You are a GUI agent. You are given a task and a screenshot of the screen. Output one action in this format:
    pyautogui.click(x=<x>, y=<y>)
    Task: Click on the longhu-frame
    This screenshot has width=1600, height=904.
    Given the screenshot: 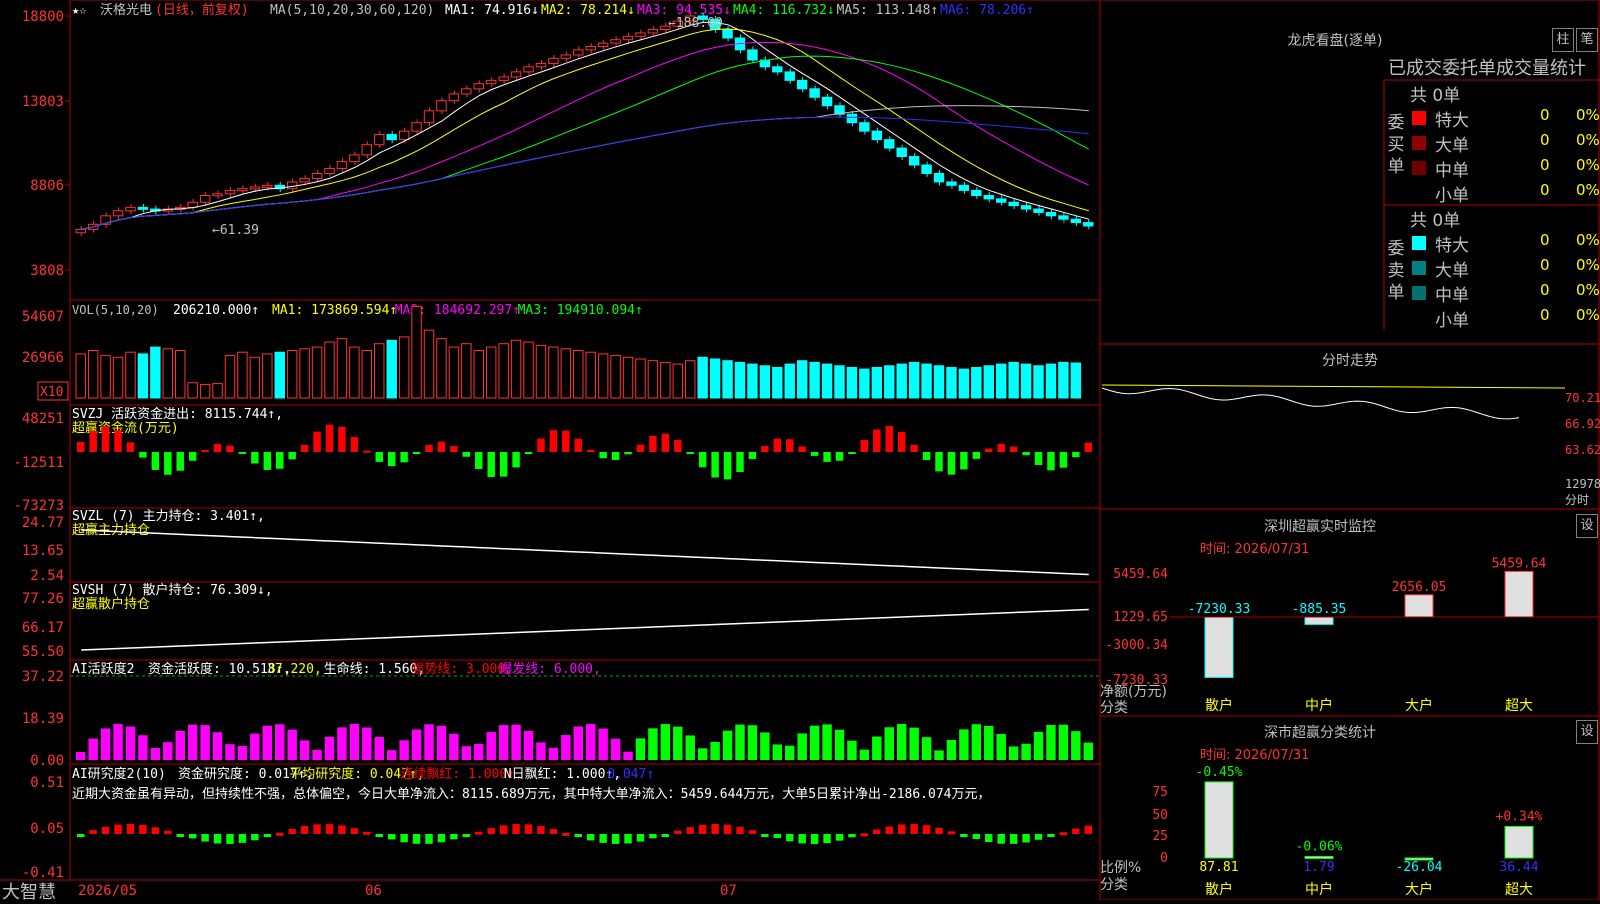 What is the action you would take?
    pyautogui.click(x=1349, y=172)
    